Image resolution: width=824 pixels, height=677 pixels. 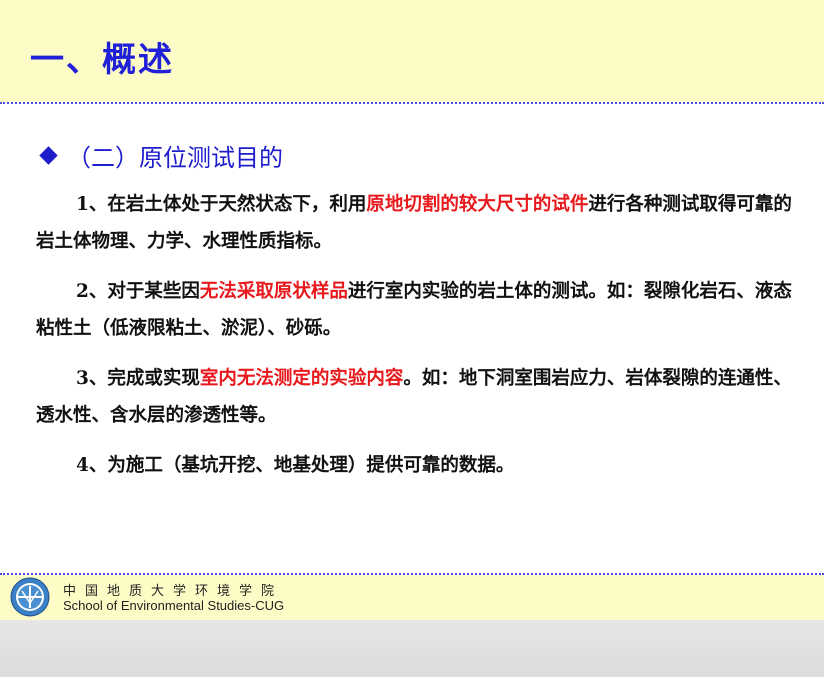 I want to click on paragraph-text: 2、对于某些因, so click(x=138, y=291).